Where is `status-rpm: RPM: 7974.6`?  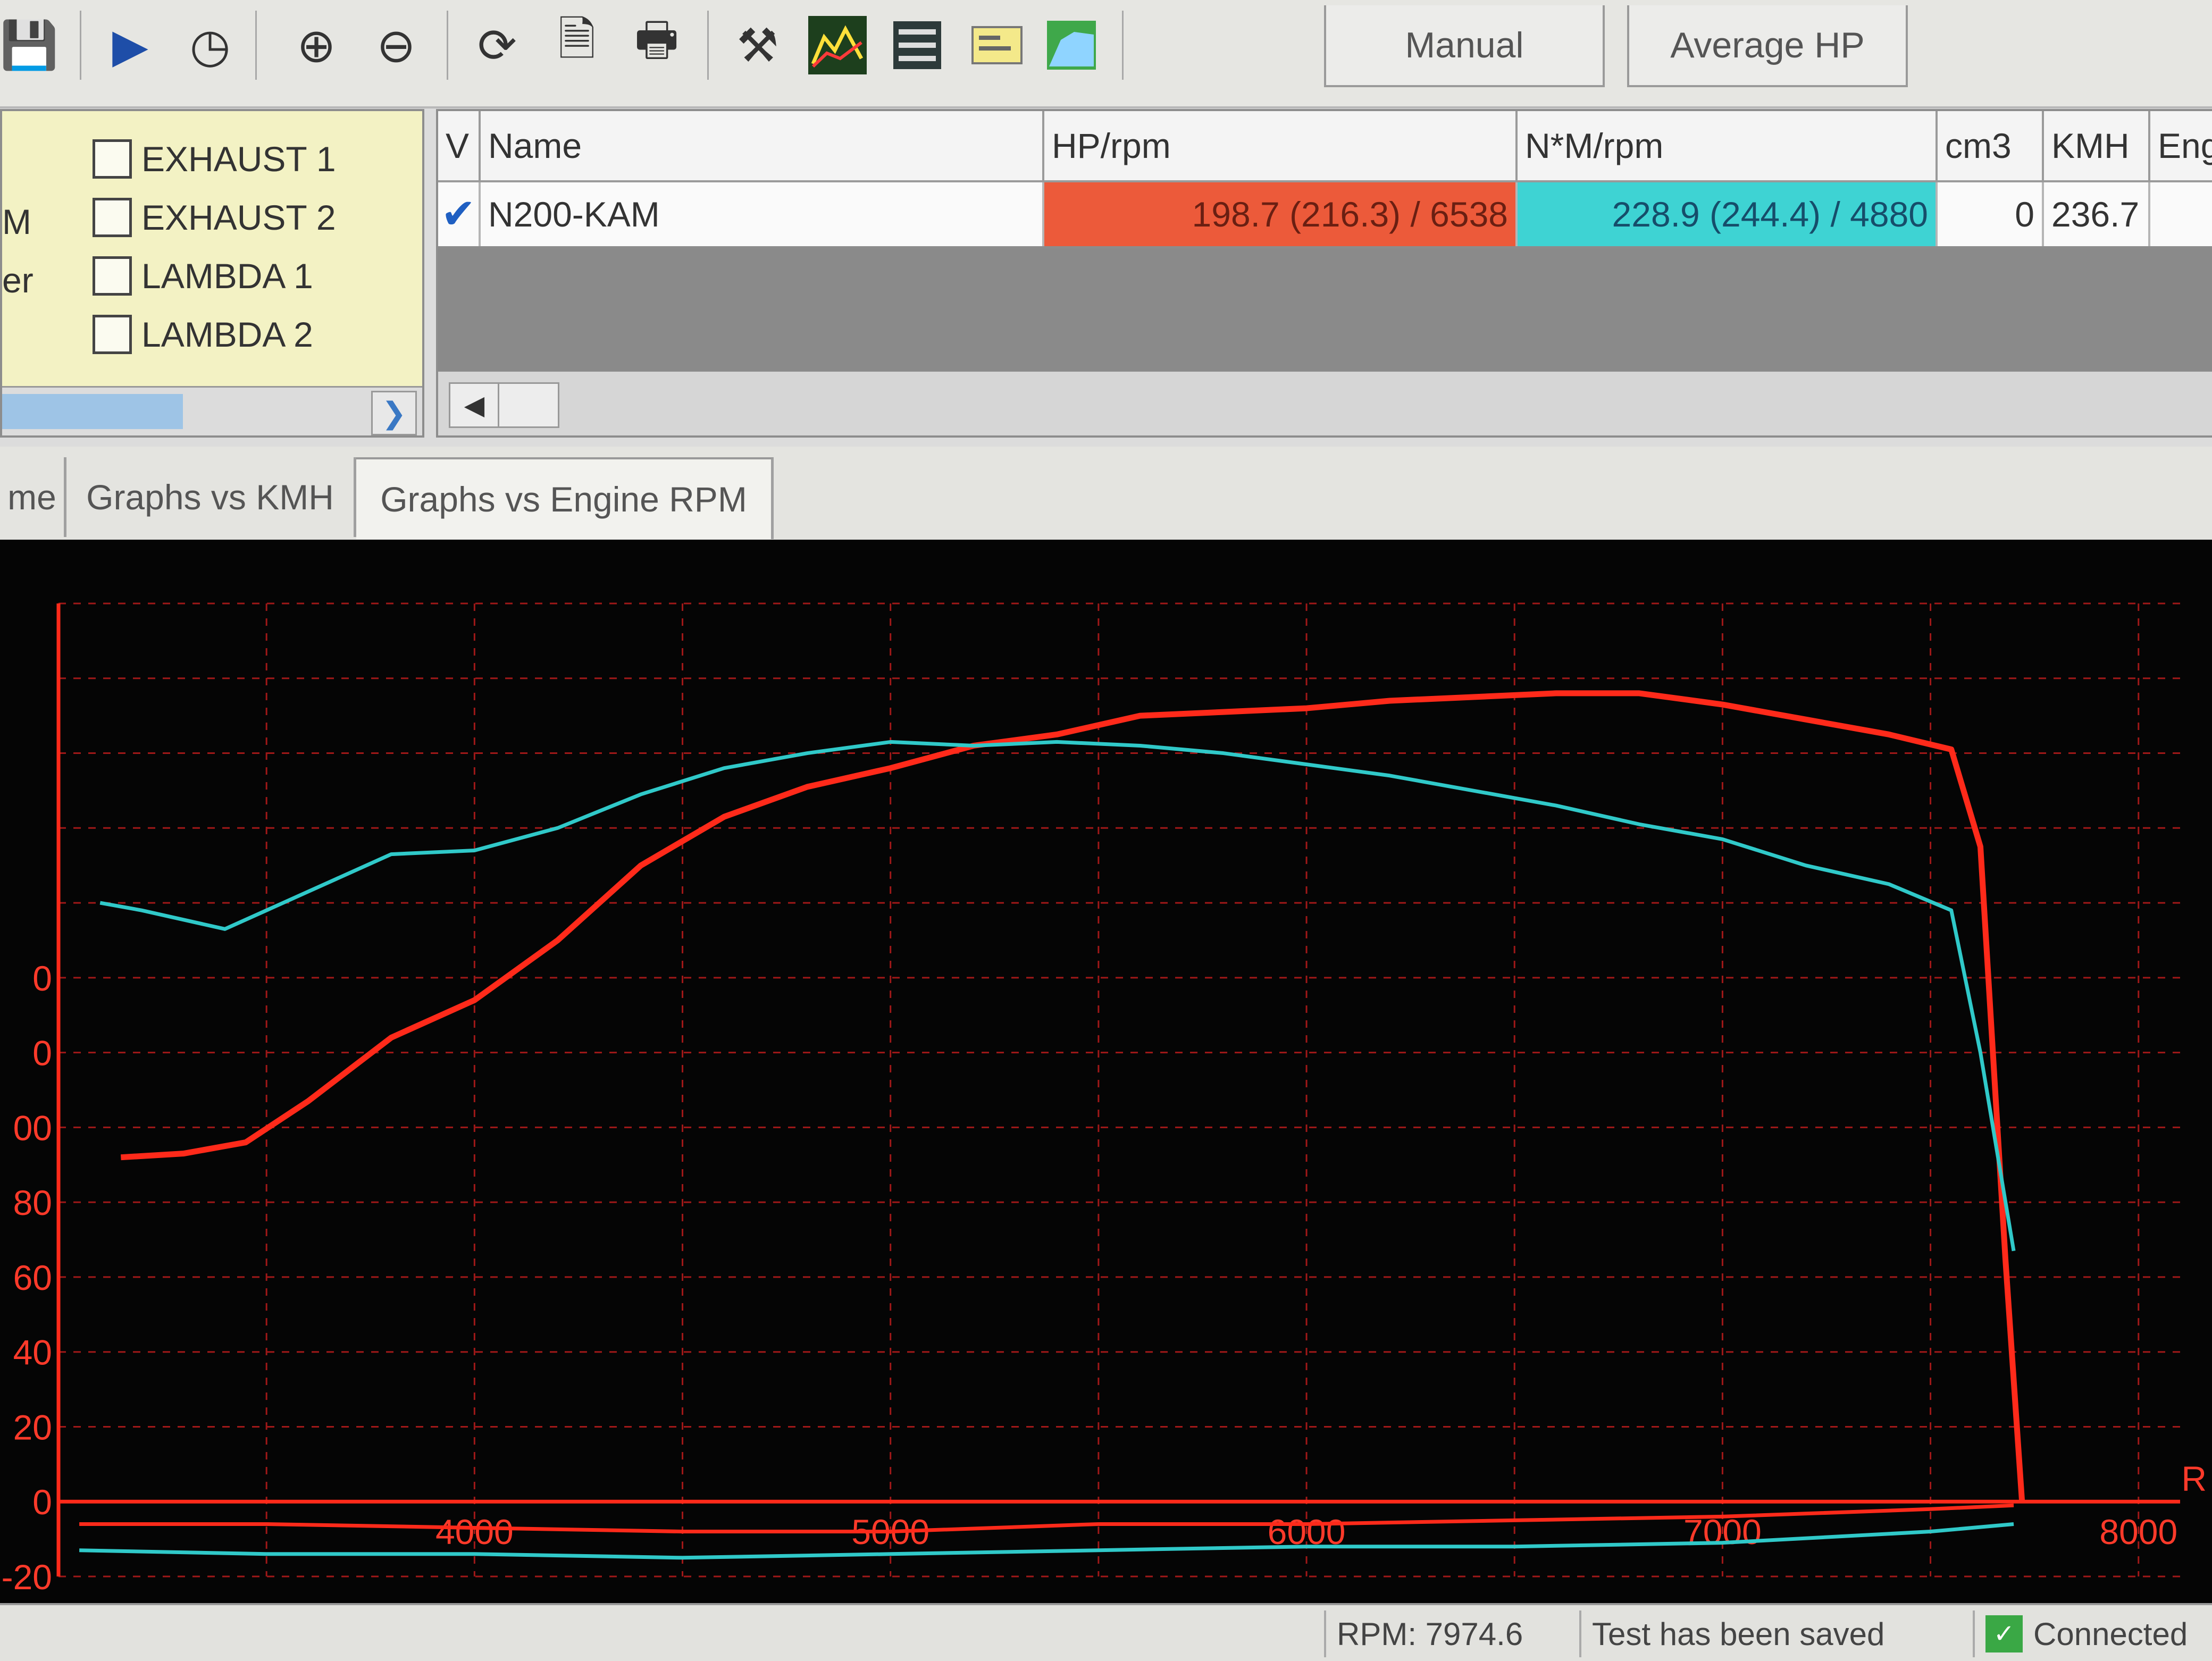
status-rpm: RPM: 7974.6 is located at coordinates (1451, 1633).